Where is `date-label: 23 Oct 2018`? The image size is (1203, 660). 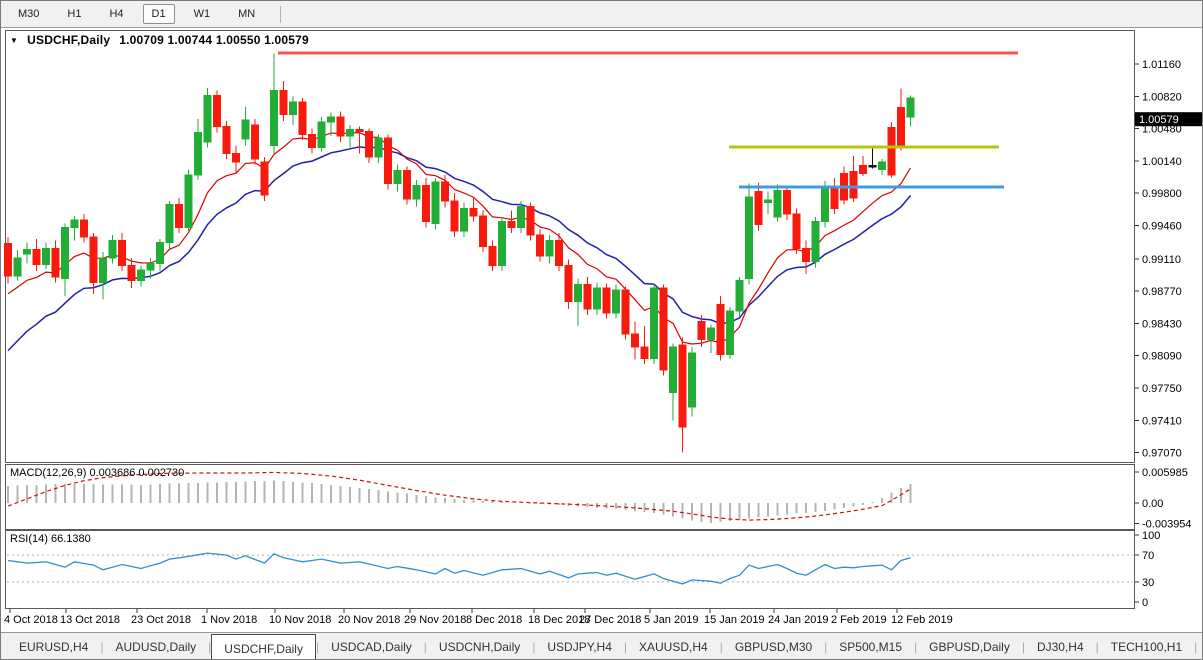
date-label: 23 Oct 2018 is located at coordinates (161, 620).